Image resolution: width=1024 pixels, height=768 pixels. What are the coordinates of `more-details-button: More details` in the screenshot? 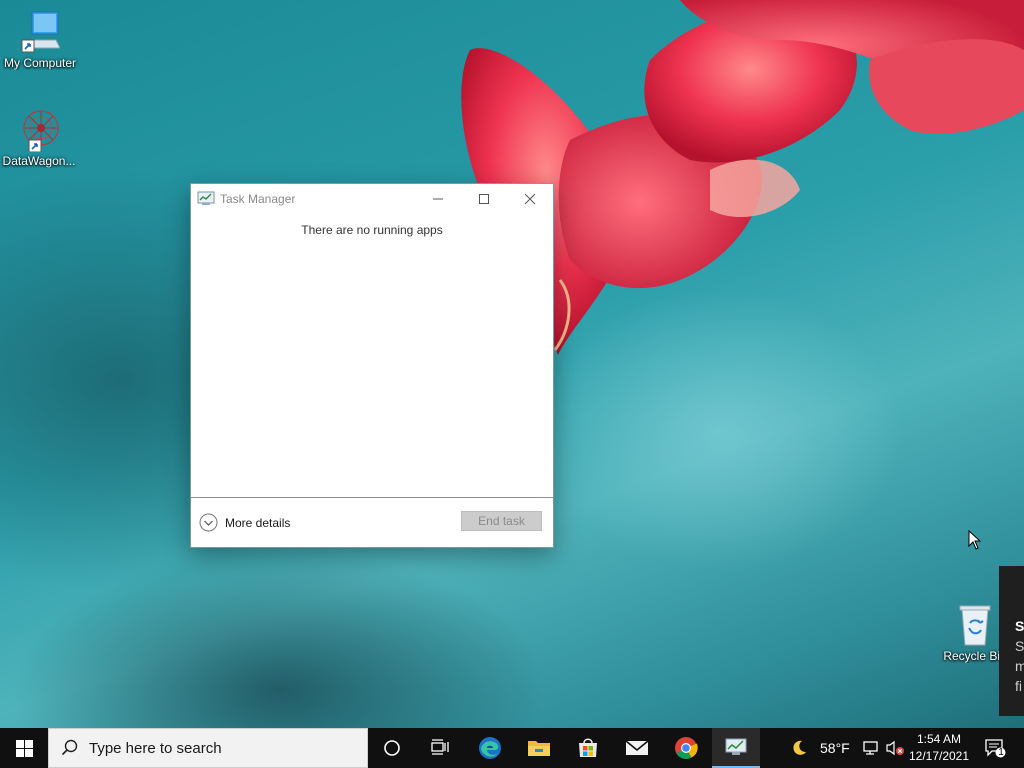 It's located at (244, 522).